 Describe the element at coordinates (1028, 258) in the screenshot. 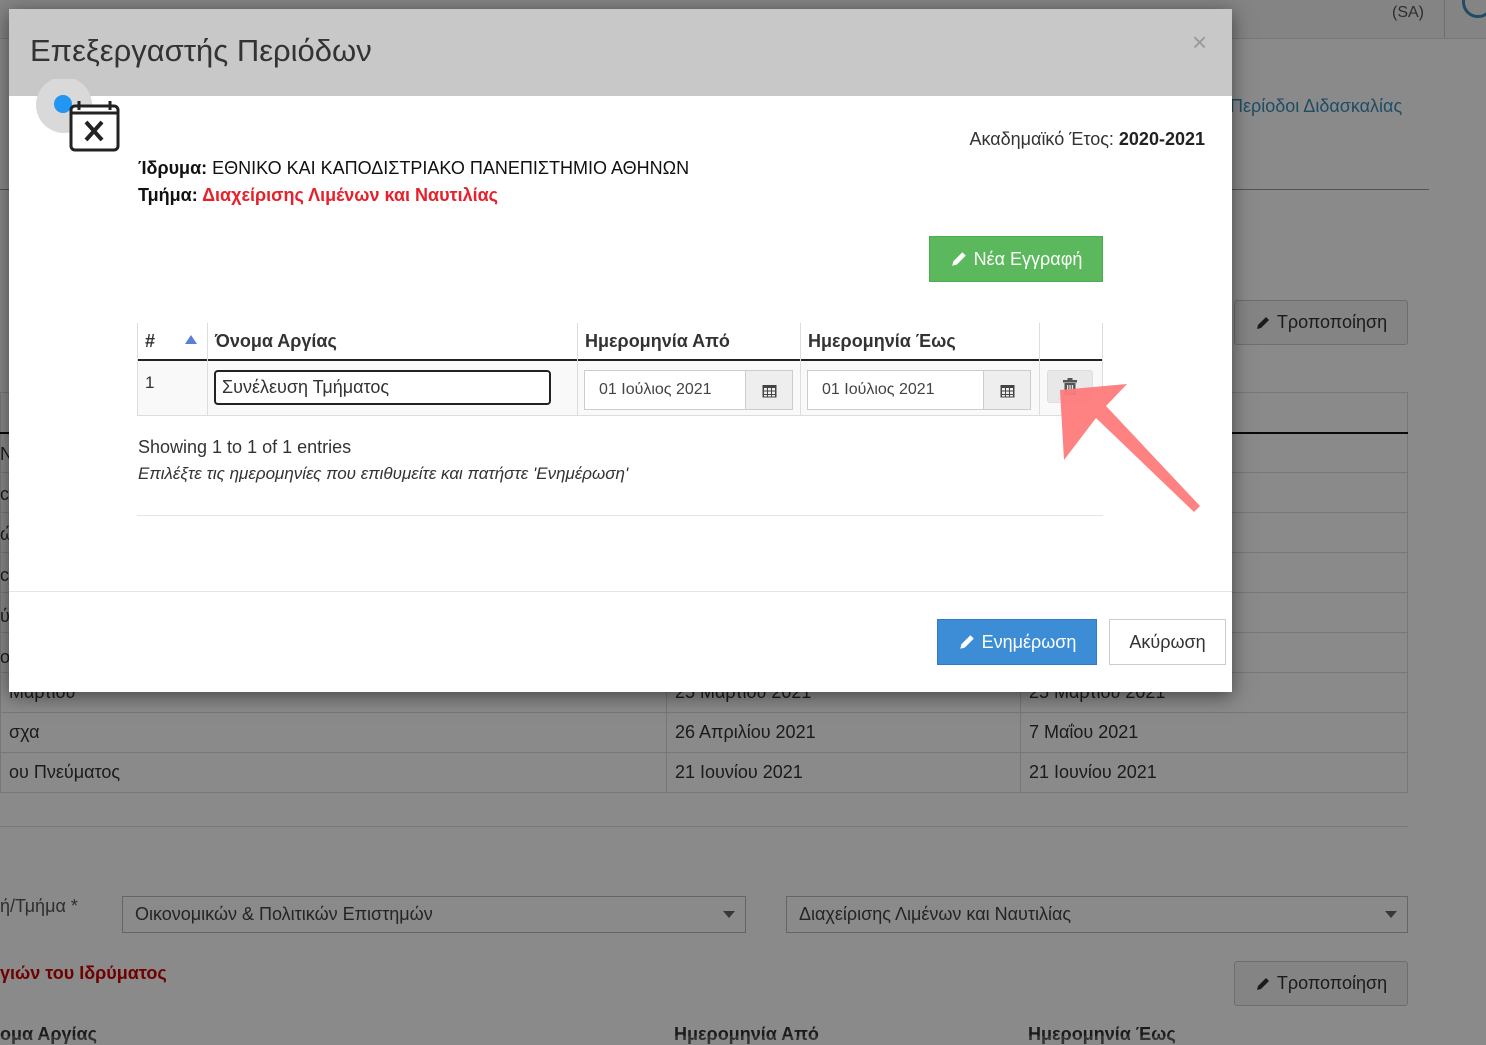

I see `new-entry-label: Νέα Εγγραφή` at that location.